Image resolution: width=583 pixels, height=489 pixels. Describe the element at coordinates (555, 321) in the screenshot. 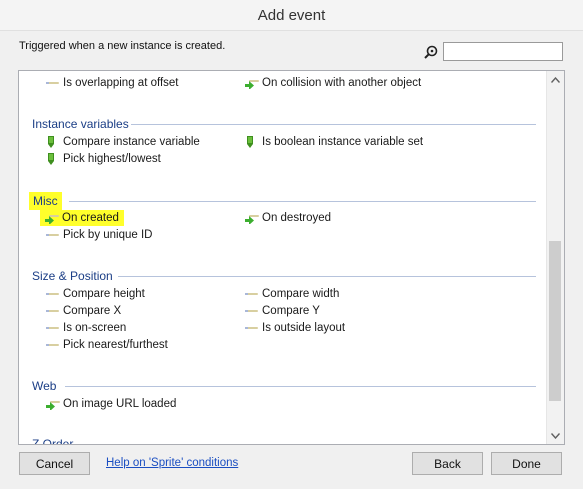

I see `scrollbar-thumb` at that location.